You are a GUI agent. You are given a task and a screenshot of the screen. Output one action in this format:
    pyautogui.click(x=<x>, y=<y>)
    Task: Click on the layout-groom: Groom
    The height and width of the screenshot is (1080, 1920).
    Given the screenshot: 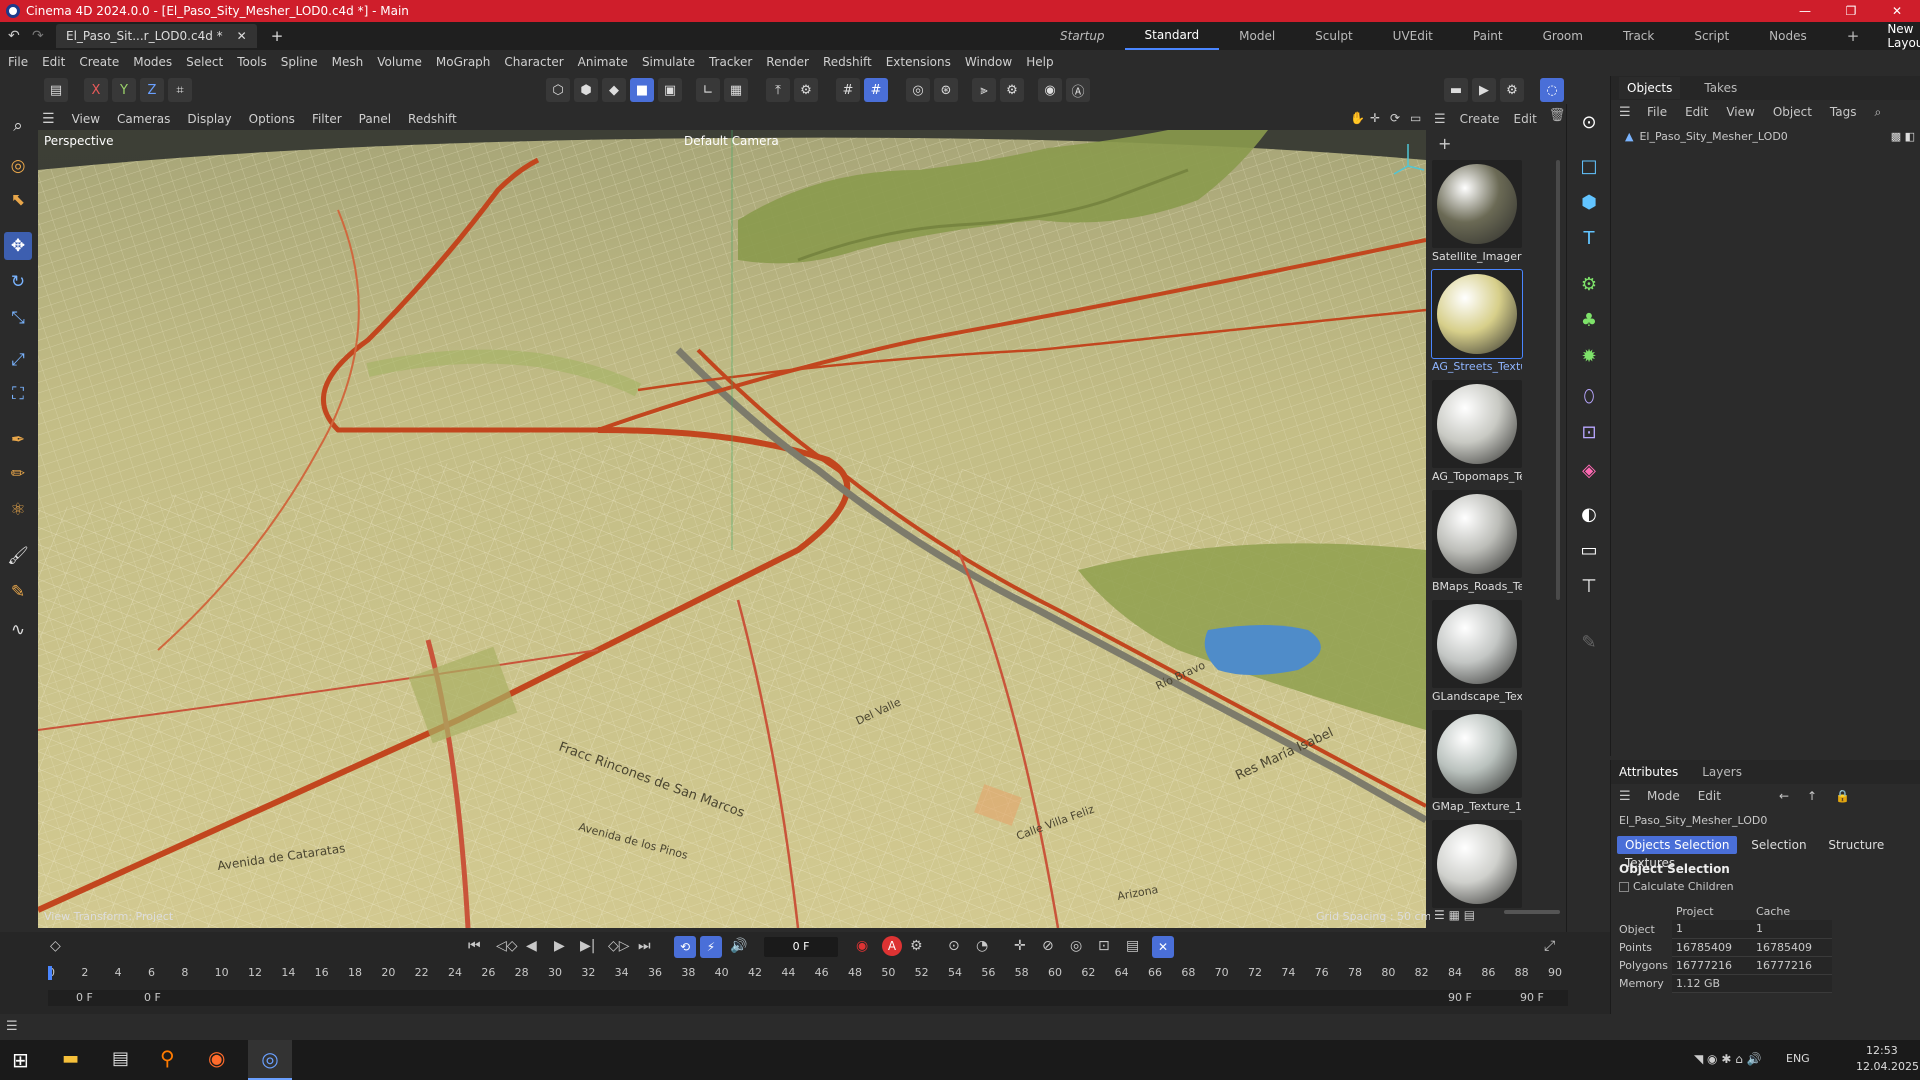 What is the action you would take?
    pyautogui.click(x=1563, y=36)
    